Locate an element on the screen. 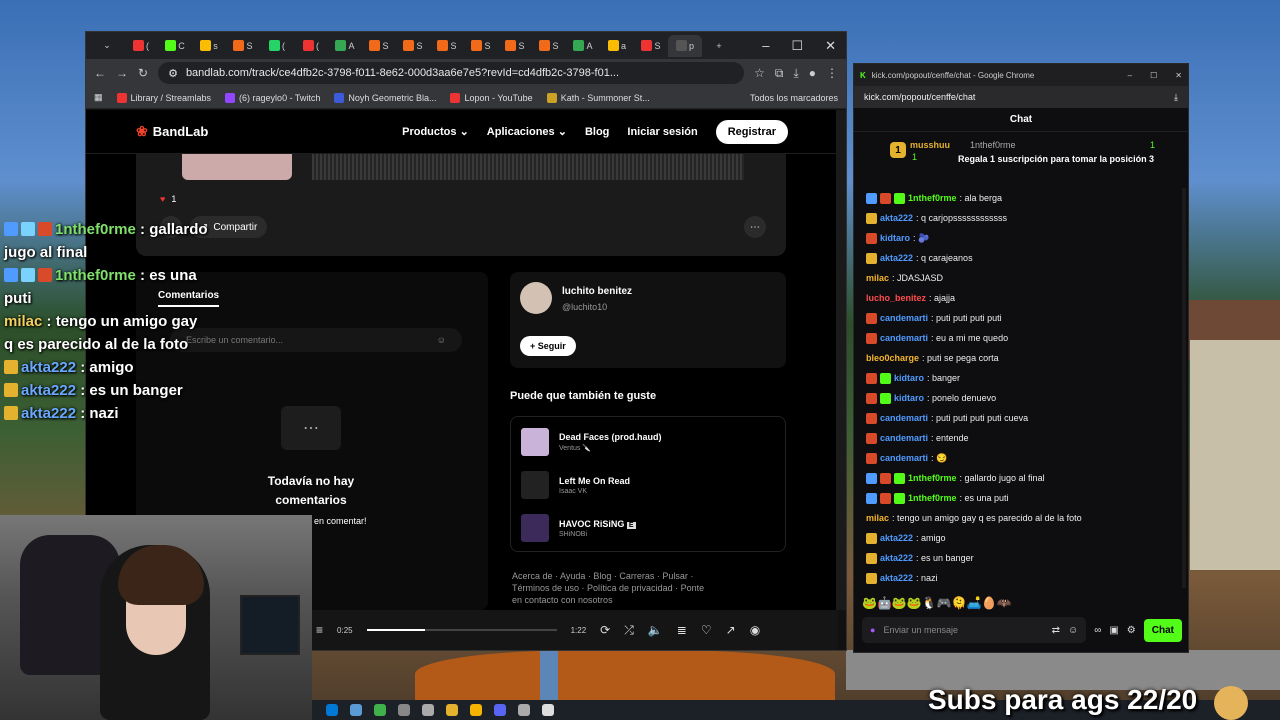  chat-username: bleo0charge is located at coordinates (892, 358).